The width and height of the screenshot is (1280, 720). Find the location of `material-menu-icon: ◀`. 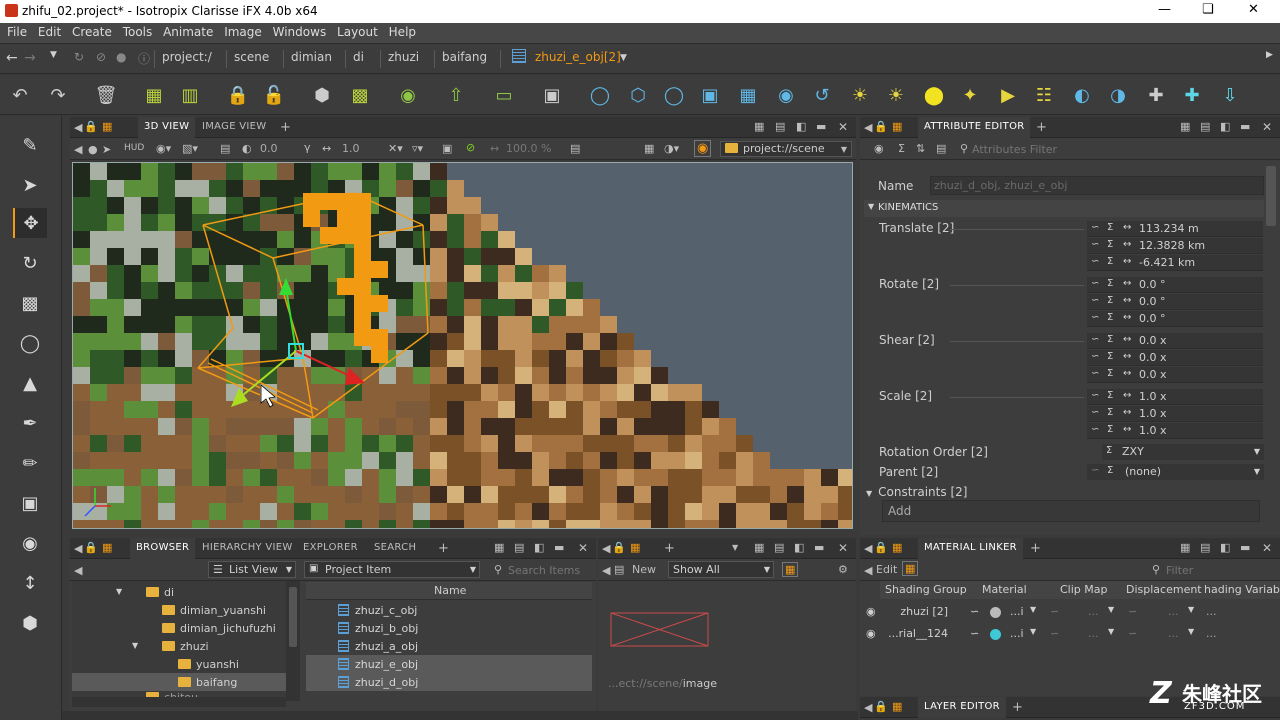

material-menu-icon: ◀ is located at coordinates (868, 570).